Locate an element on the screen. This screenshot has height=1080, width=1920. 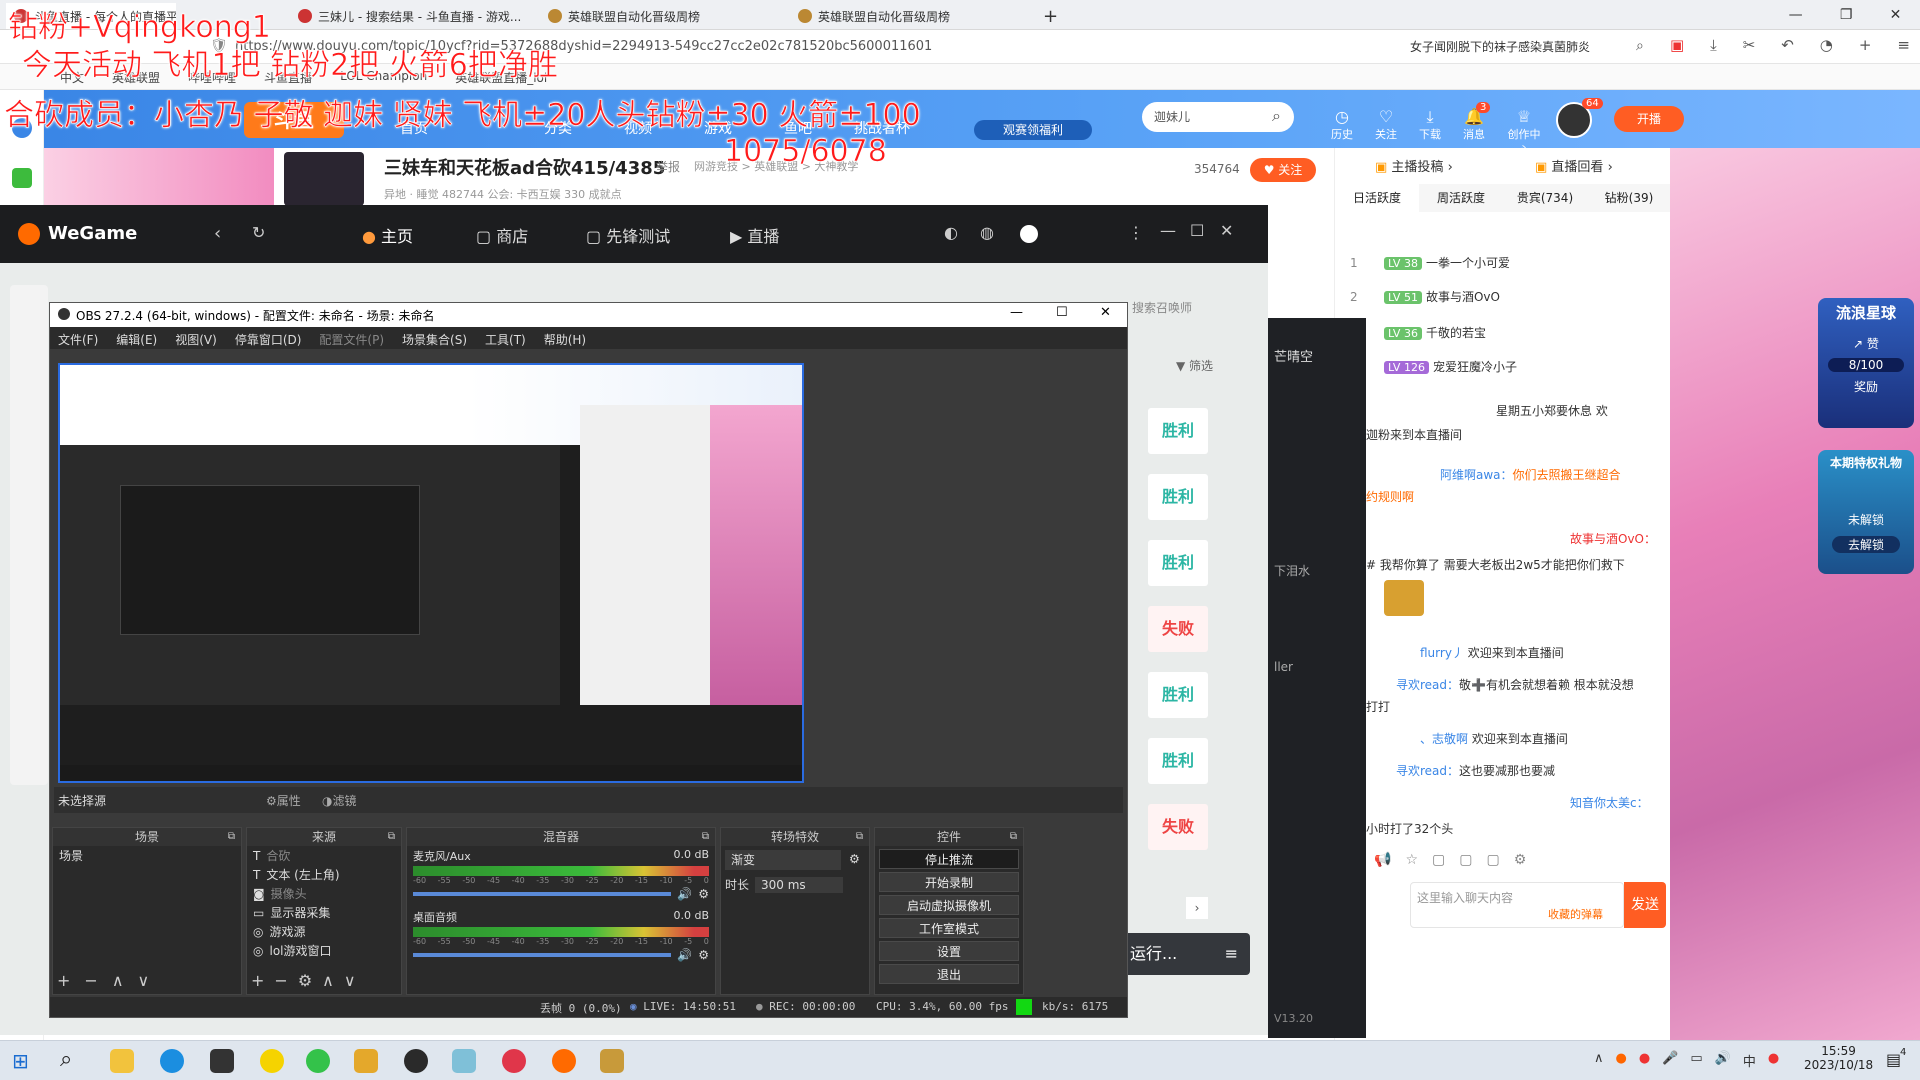
new-tab-button: + is located at coordinates (1048, 16).